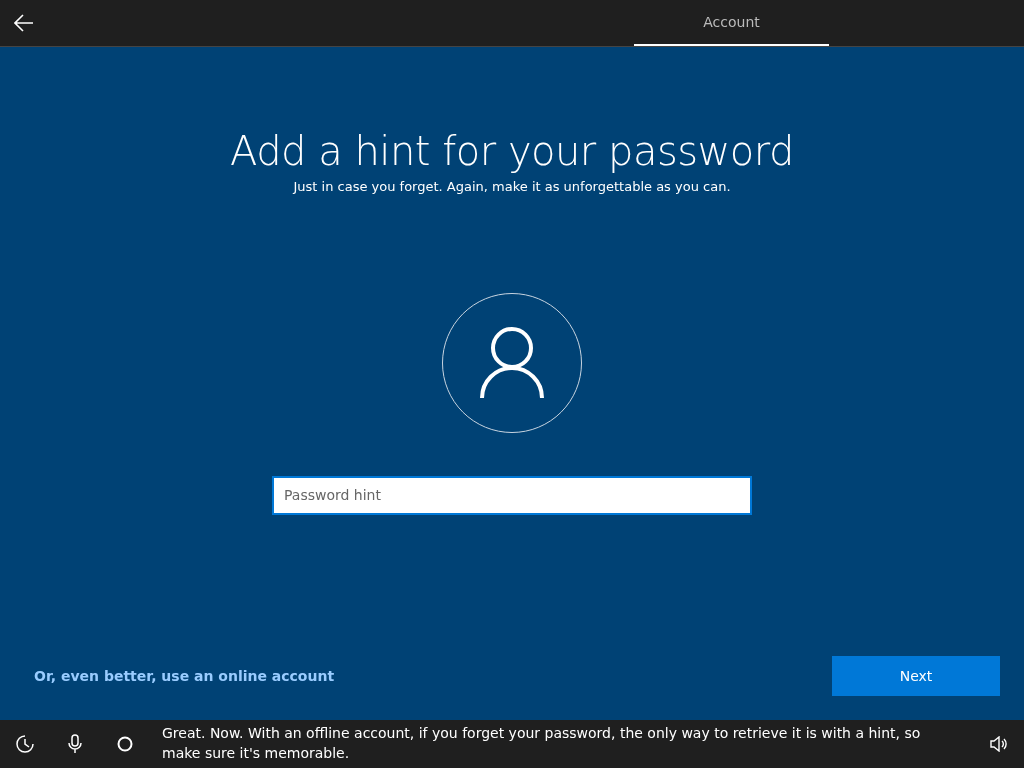  What do you see at coordinates (184, 676) in the screenshot?
I see `online-account-link: Or, even better, use an online account` at bounding box center [184, 676].